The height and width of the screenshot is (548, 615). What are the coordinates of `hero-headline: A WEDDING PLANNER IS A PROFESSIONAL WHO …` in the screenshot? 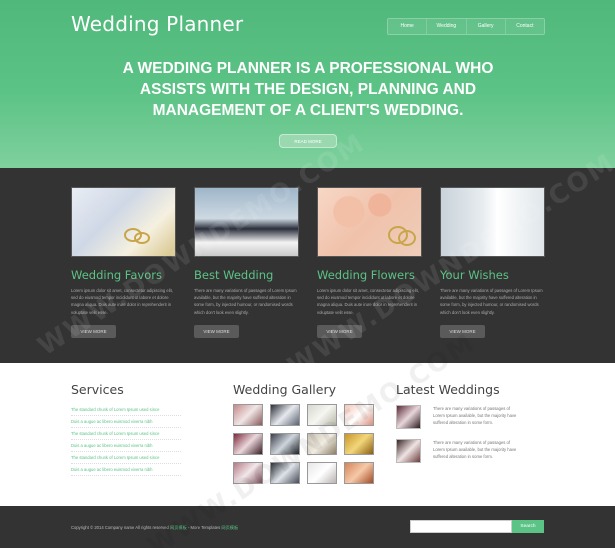 It's located at (308, 89).